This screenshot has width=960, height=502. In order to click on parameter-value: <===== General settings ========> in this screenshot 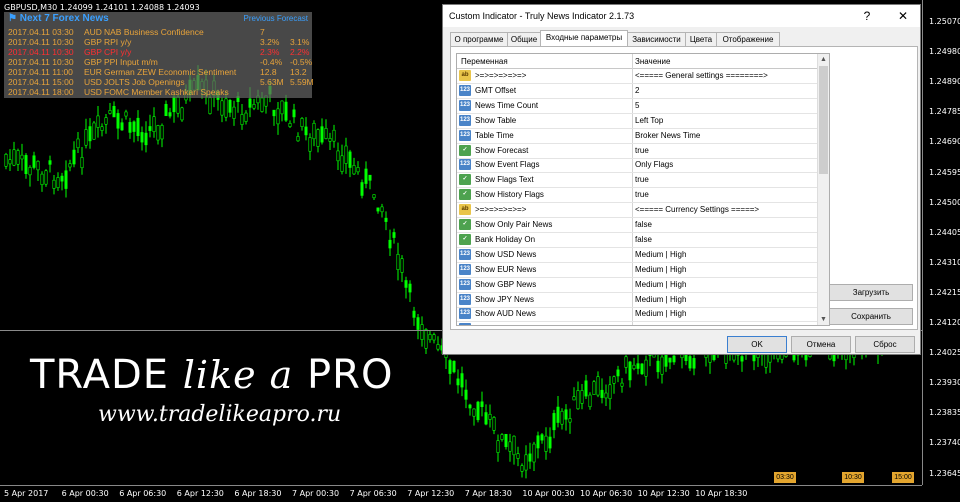, I will do `click(701, 75)`.